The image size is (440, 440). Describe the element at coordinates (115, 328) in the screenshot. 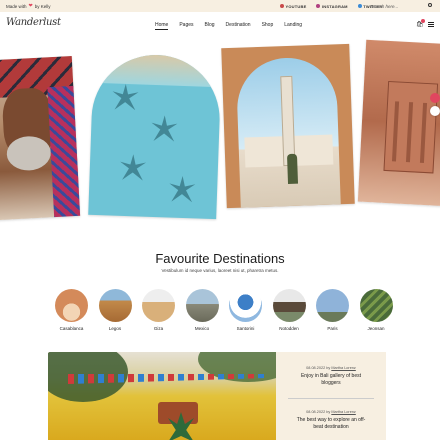

I see `destination-label: Legos` at that location.